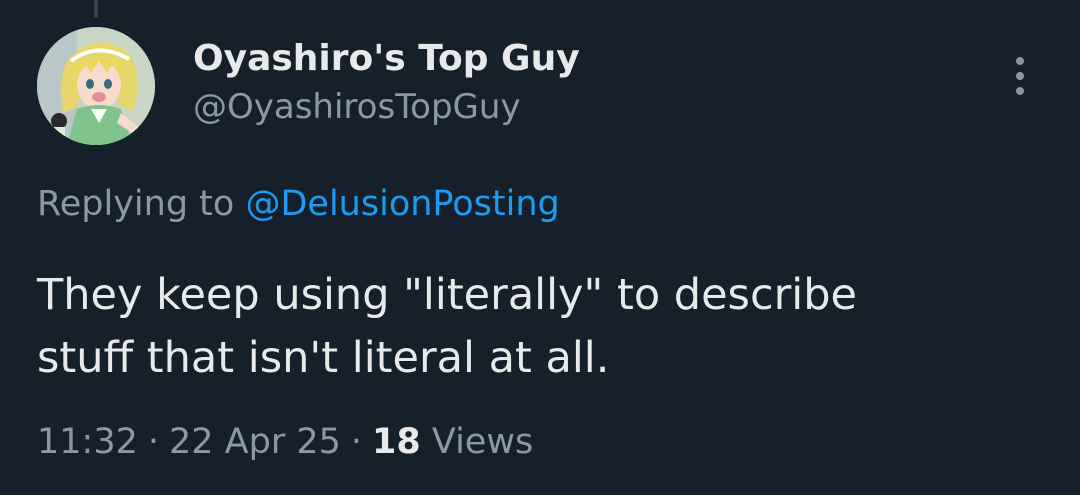 This screenshot has height=495, width=1080. What do you see at coordinates (386, 107) in the screenshot?
I see `author-handle: @OyashirosTopGuy` at bounding box center [386, 107].